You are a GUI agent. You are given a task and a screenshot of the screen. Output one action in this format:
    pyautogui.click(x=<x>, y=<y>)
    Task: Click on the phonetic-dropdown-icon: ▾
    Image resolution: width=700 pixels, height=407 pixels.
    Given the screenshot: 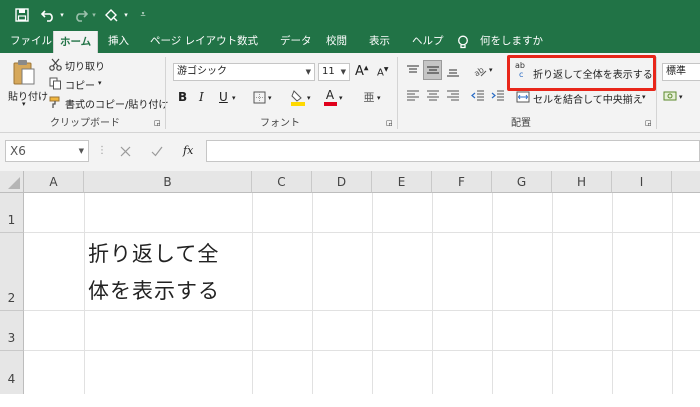 What is the action you would take?
    pyautogui.click(x=379, y=98)
    